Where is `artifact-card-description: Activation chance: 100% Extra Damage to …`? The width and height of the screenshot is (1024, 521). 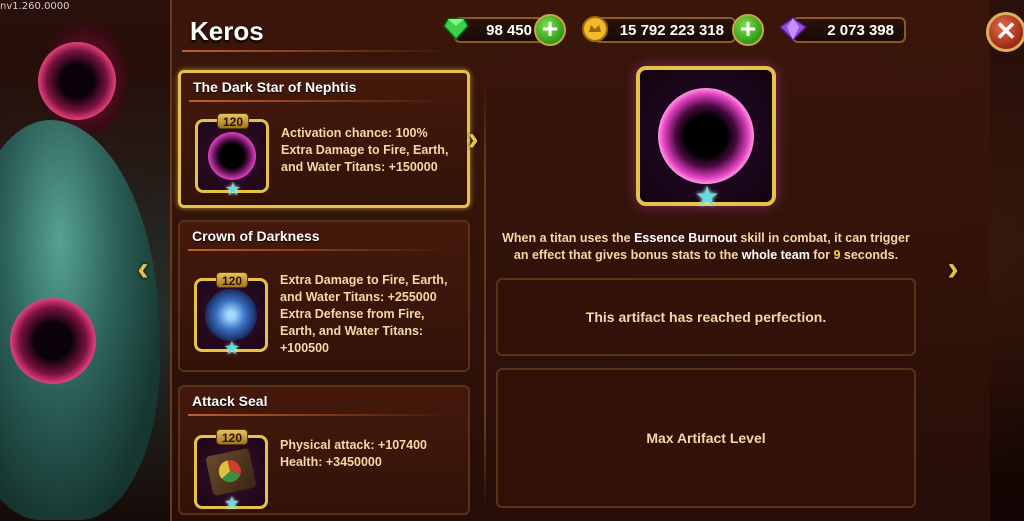 artifact-card-description: Activation chance: 100% Extra Damage to … is located at coordinates (365, 150).